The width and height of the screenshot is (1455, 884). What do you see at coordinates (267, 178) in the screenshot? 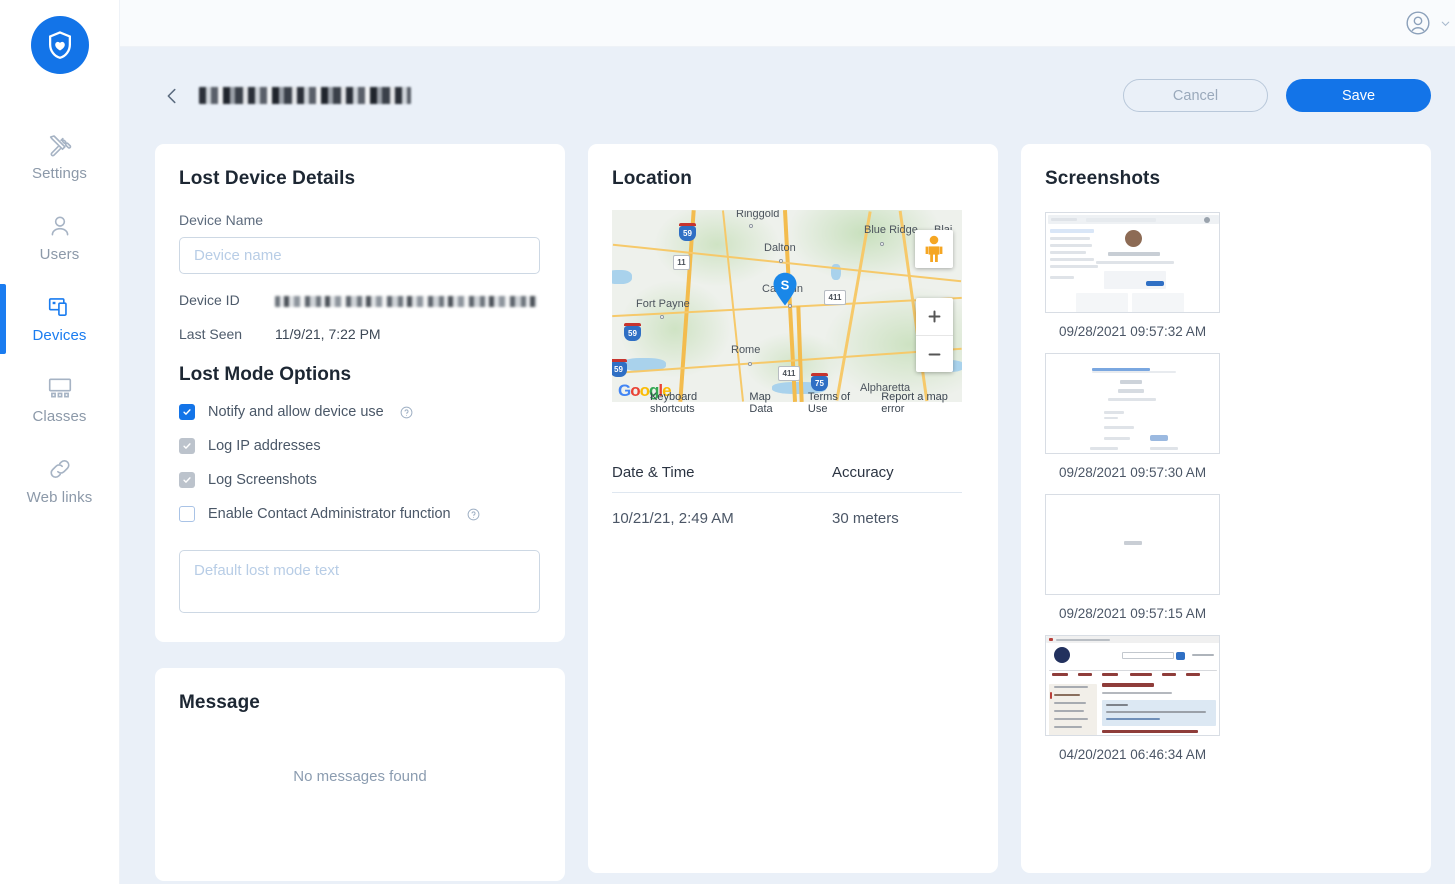
I see `lost-device-details-heading: Lost Device Details` at bounding box center [267, 178].